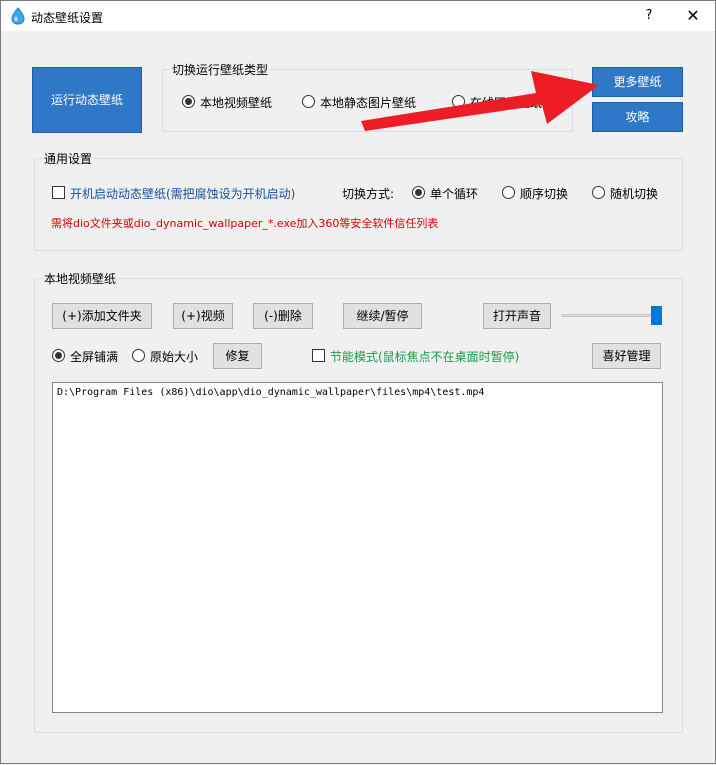  Describe the element at coordinates (634, 193) in the screenshot. I see `radio-random-label: 随机切换` at that location.